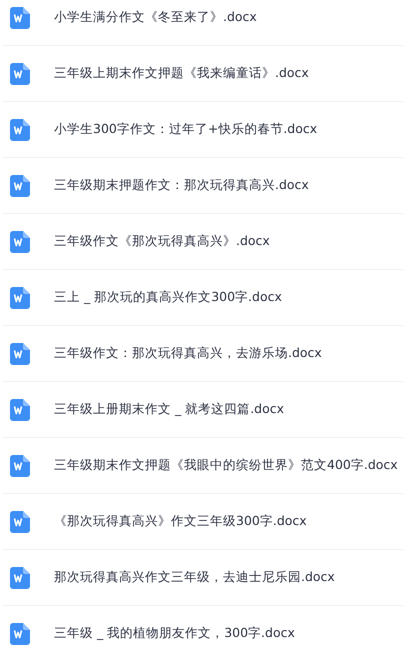 Image resolution: width=405 pixels, height=657 pixels. I want to click on file-row: 三年级 _ 我的植物朋友作文，300字.docx, so click(202, 631).